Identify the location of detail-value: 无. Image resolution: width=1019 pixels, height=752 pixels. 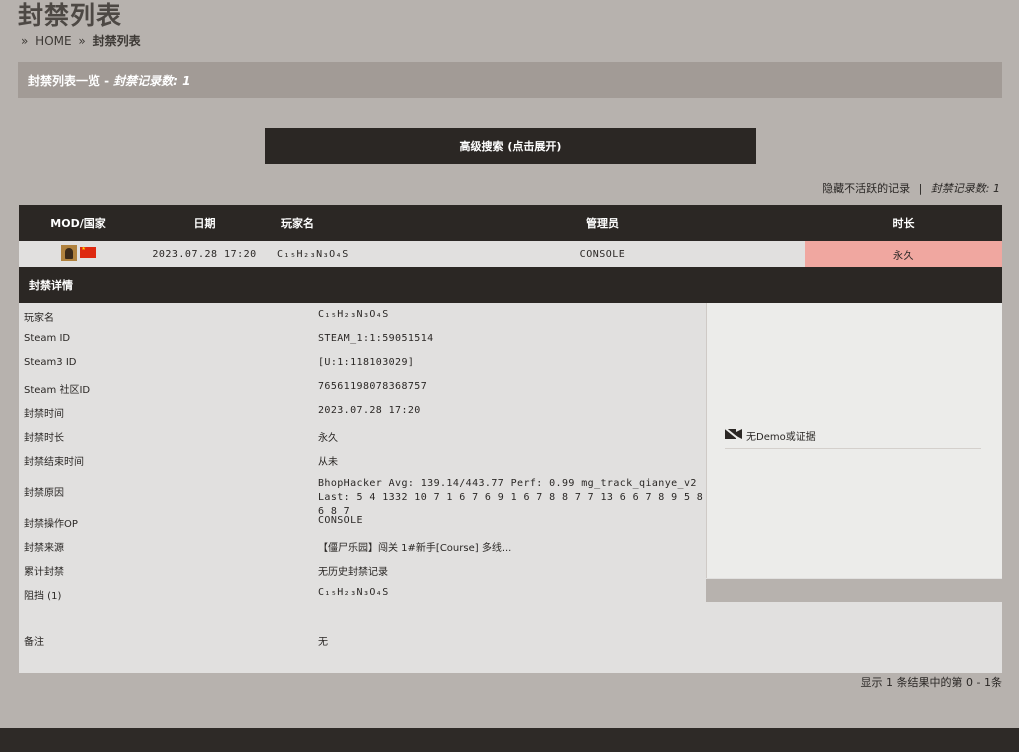
(323, 642).